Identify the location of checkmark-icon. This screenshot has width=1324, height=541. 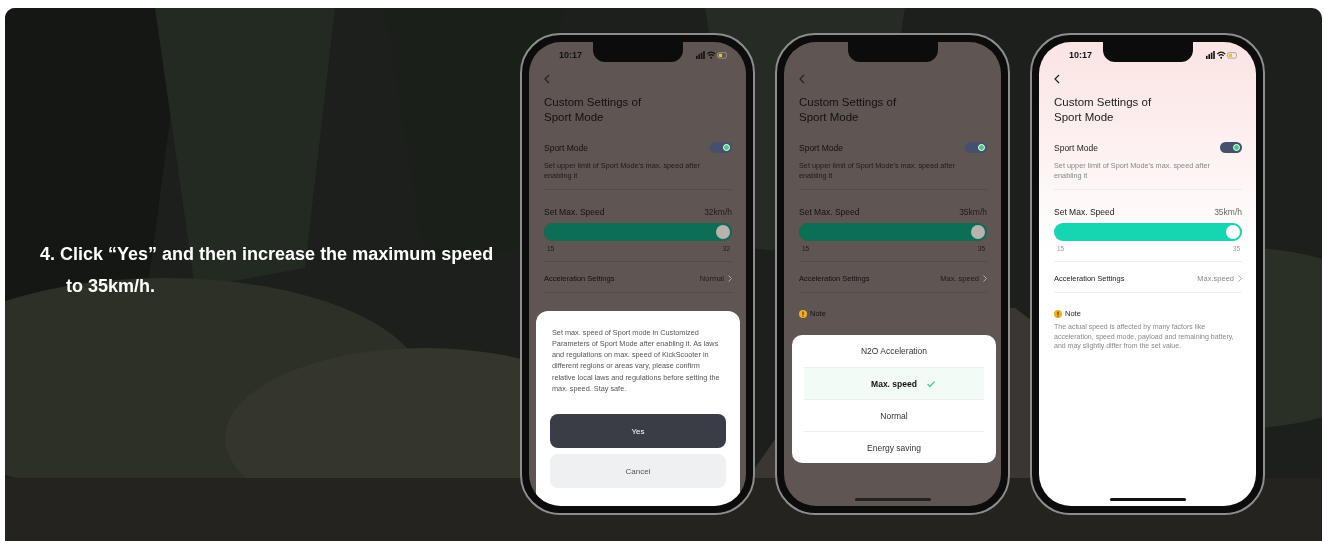
(930, 383).